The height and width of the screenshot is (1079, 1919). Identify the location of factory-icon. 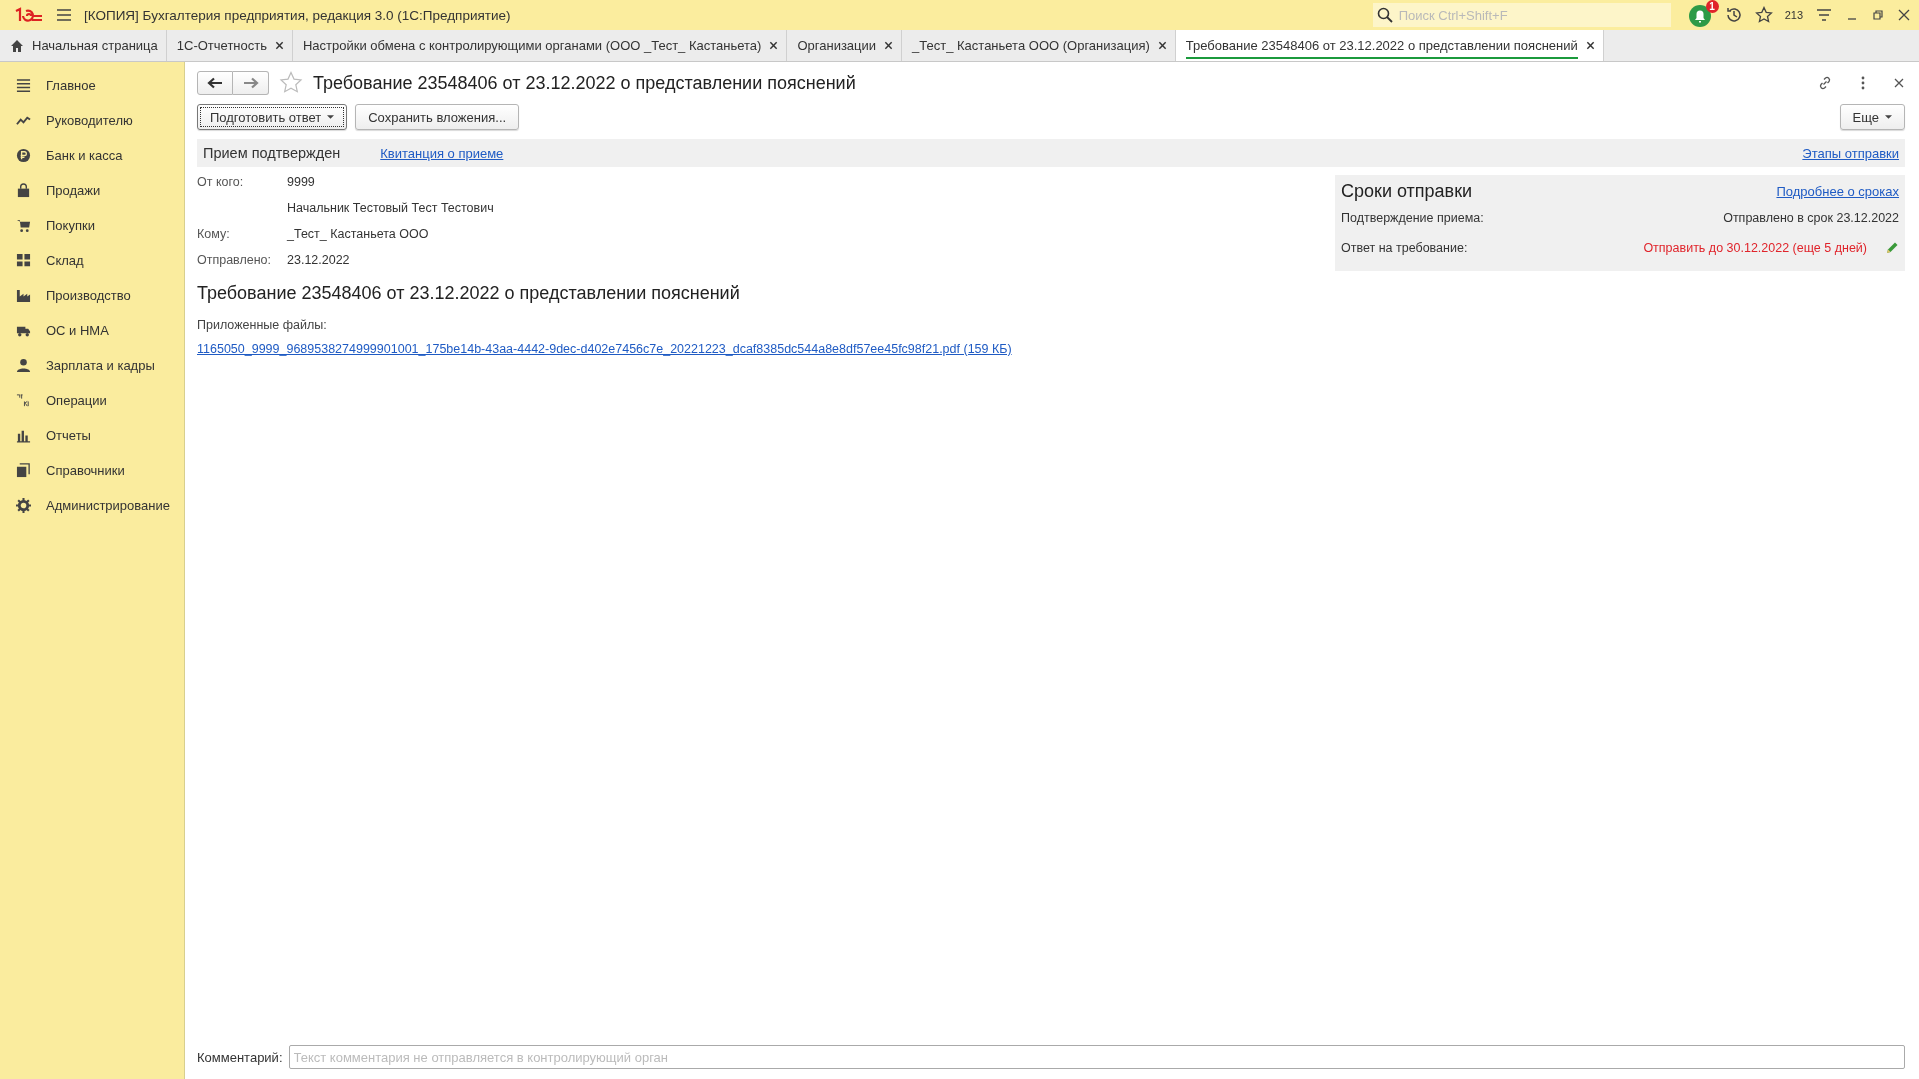
(23, 295).